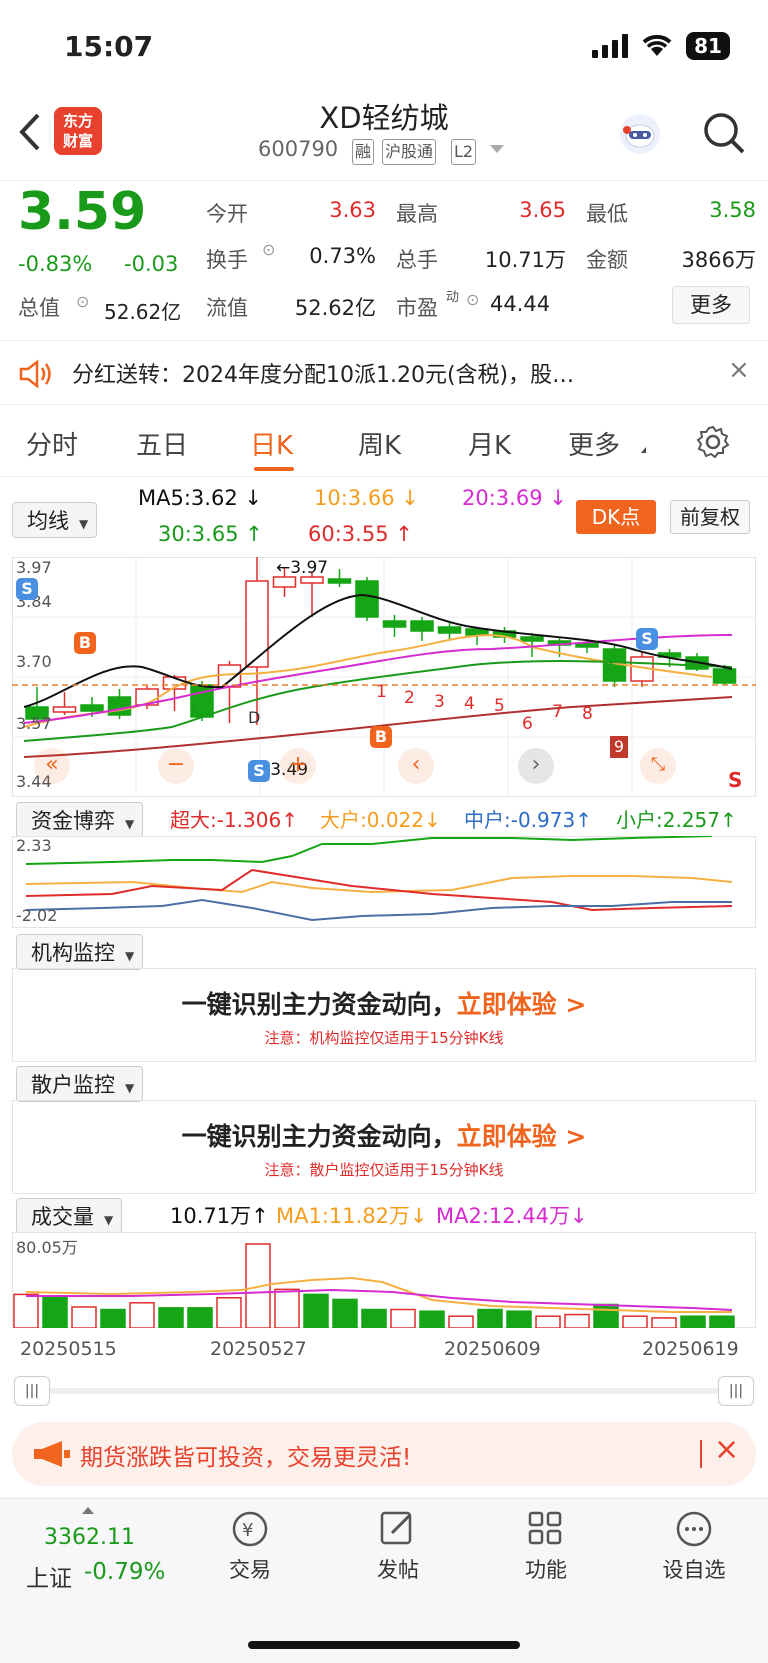 The width and height of the screenshot is (768, 1663). Describe the element at coordinates (69, 1216) in the screenshot. I see `volume-selector: 成交量 ▼` at that location.